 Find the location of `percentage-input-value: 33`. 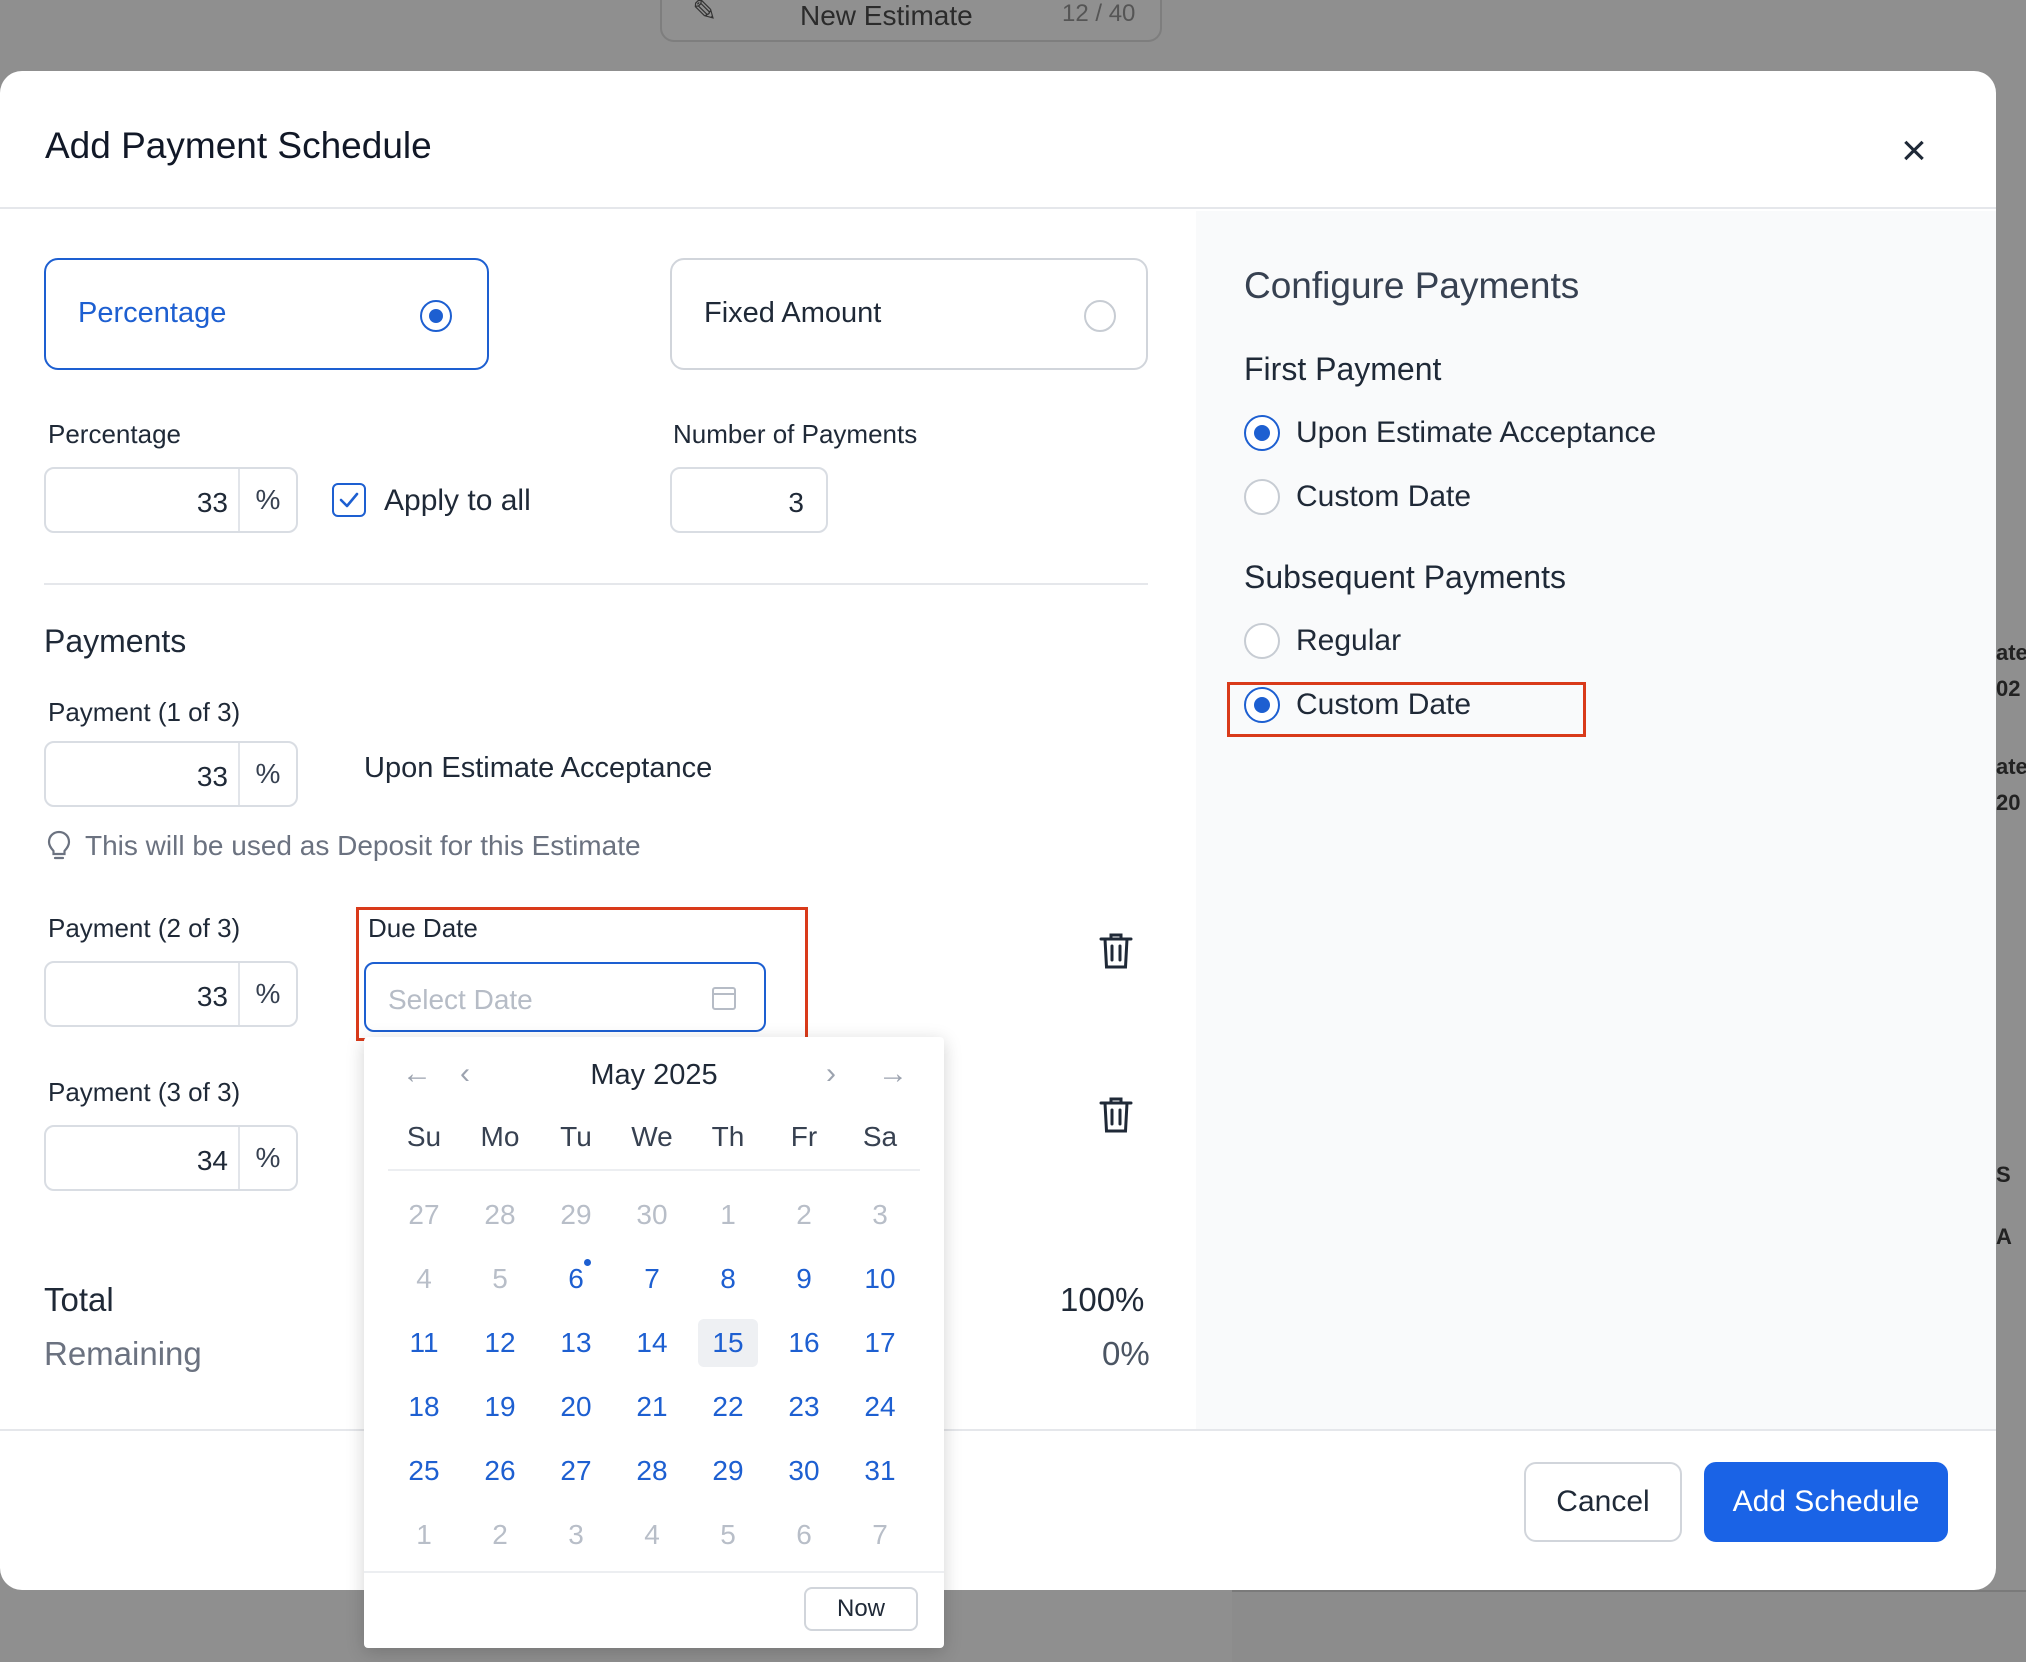

percentage-input-value: 33 is located at coordinates (212, 502).